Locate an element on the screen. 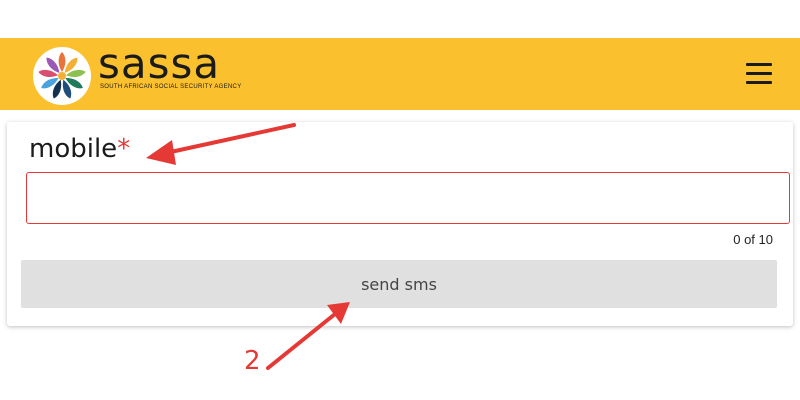 The height and width of the screenshot is (400, 800). annotation-step-number: 2 is located at coordinates (252, 361).